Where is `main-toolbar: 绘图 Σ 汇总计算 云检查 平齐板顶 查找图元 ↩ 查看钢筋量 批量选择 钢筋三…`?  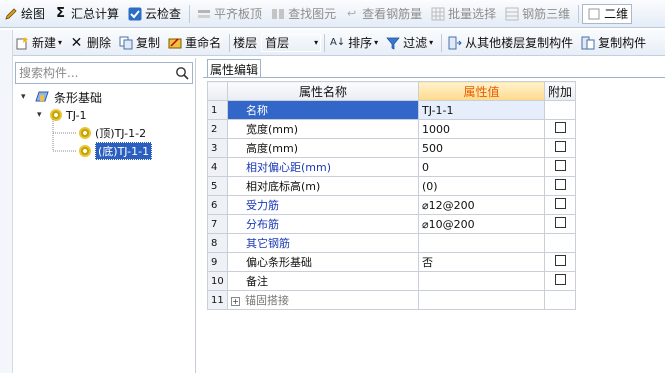 main-toolbar: 绘图 Σ 汇总计算 云检查 平齐板顶 查找图元 ↩ 查看钢筋量 批量选择 钢筋三… is located at coordinates (332, 14).